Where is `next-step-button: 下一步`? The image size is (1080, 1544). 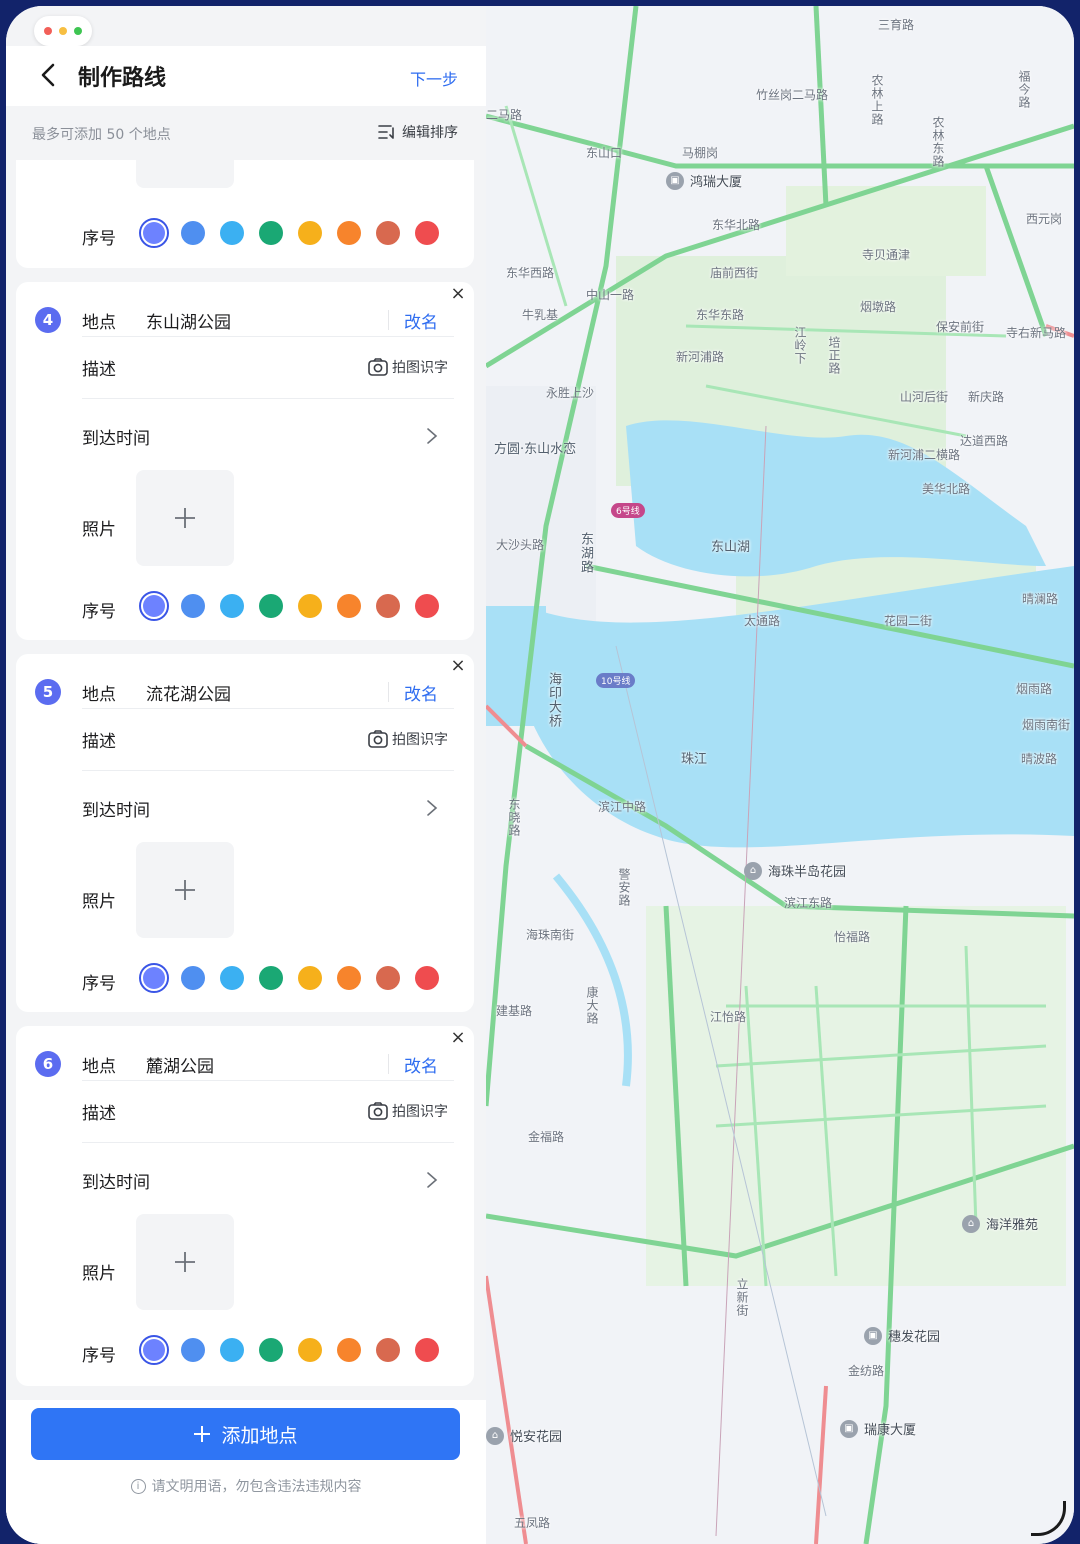 next-step-button: 下一步 is located at coordinates (434, 78).